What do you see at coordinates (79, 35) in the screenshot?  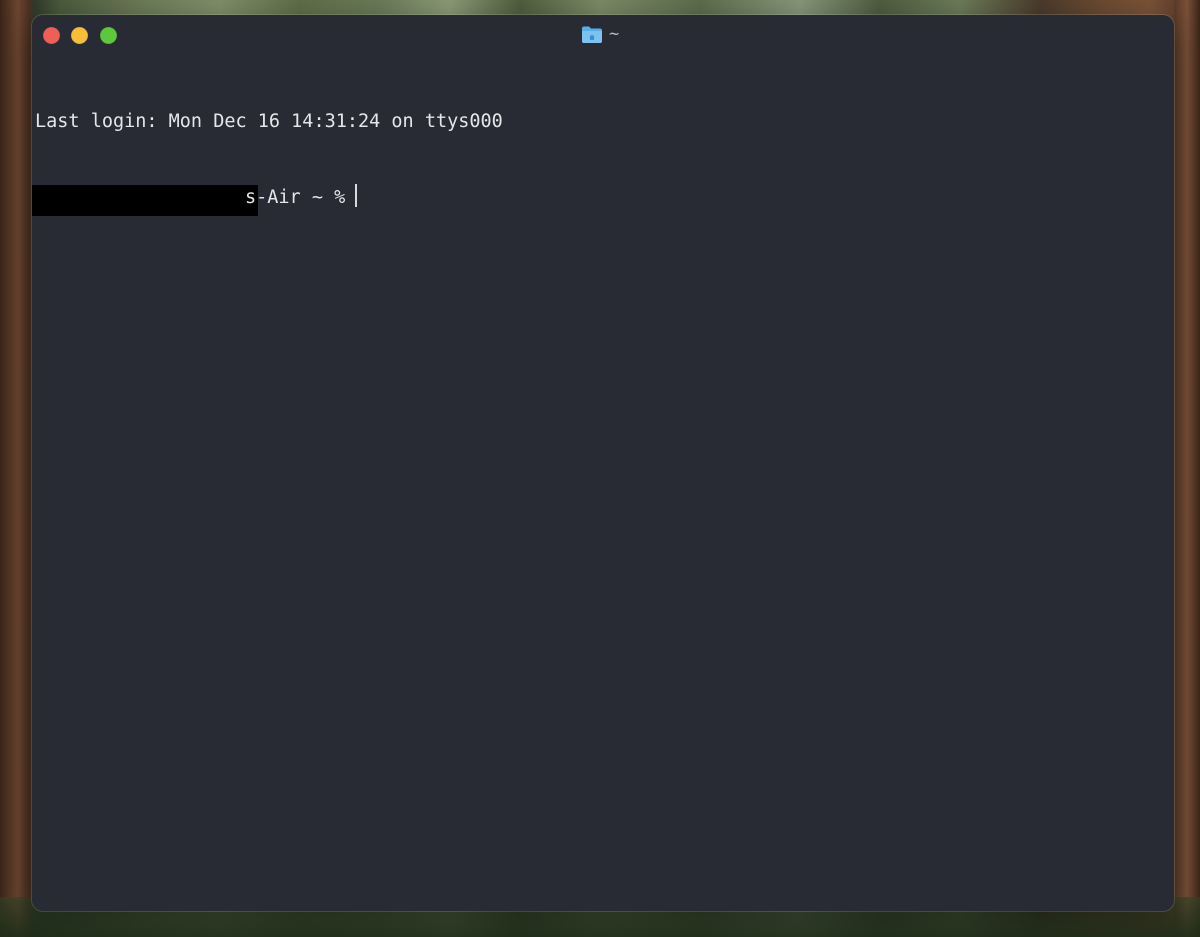 I see `minimize-button` at bounding box center [79, 35].